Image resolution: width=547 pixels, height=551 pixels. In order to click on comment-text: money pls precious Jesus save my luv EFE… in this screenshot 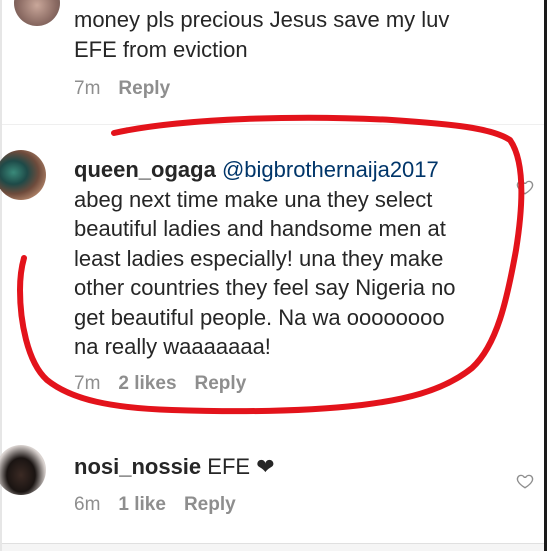, I will do `click(294, 34)`.